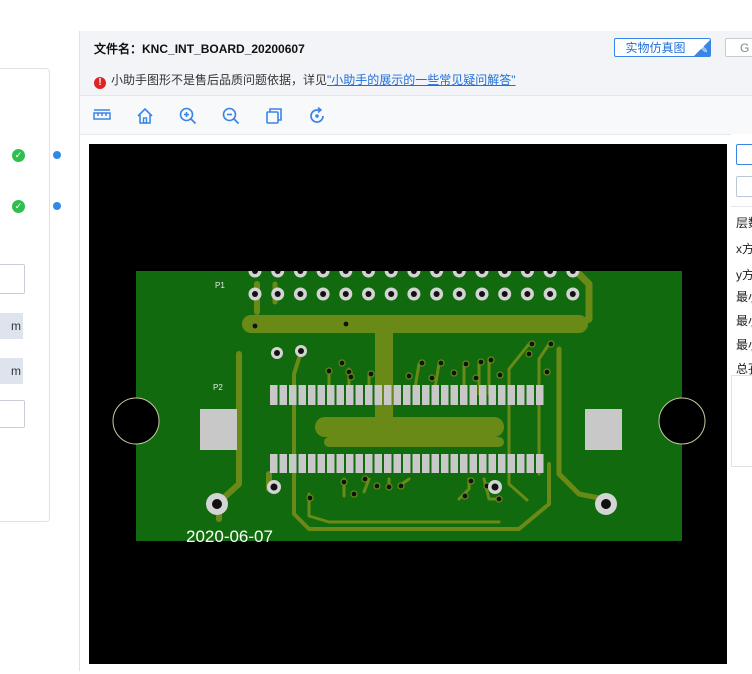  Describe the element at coordinates (744, 321) in the screenshot. I see `info-label-min-2: 最小` at that location.